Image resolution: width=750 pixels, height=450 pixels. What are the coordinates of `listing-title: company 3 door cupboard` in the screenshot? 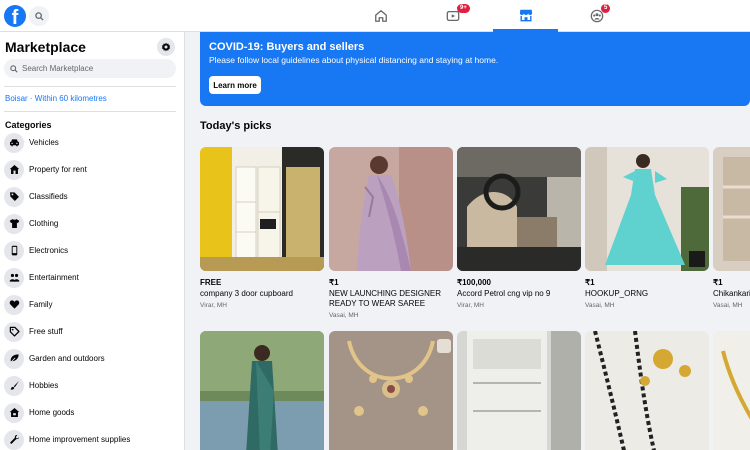 It's located at (246, 293).